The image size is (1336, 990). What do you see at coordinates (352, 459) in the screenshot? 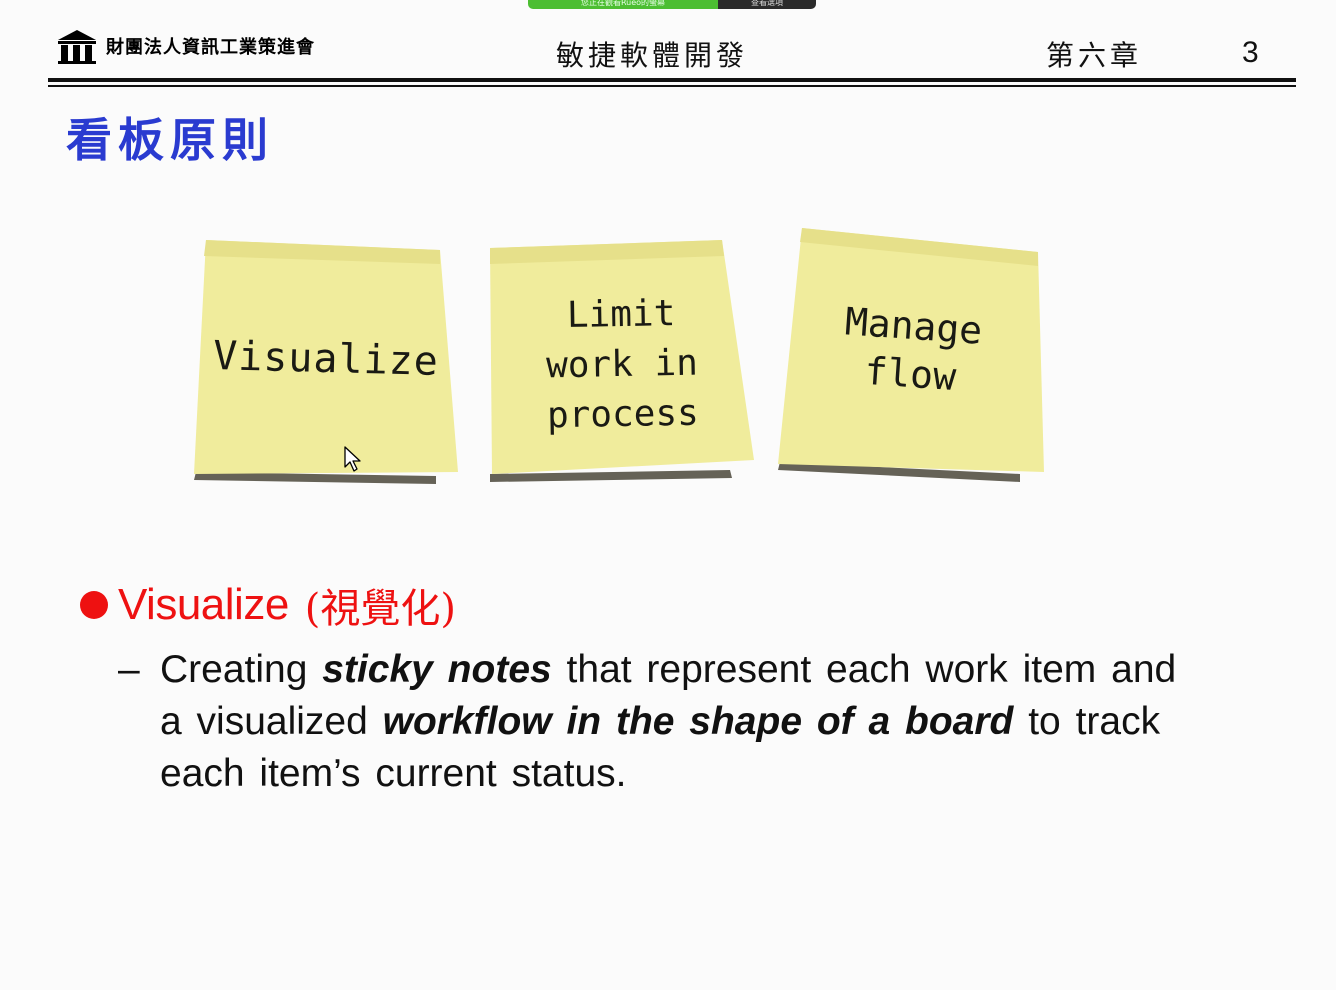
I see `mouse-pointer-icon` at bounding box center [352, 459].